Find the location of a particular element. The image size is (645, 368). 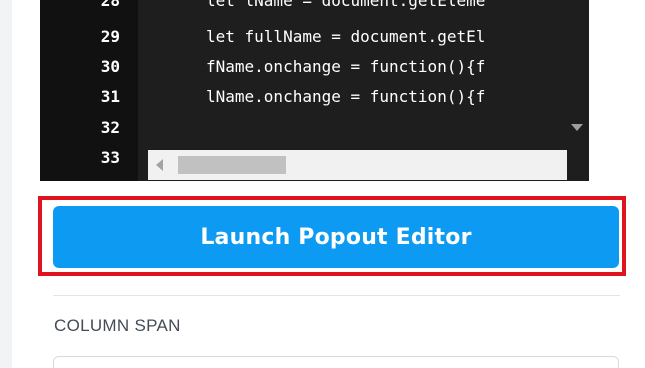

scrollbar-corner is located at coordinates (578, 165).